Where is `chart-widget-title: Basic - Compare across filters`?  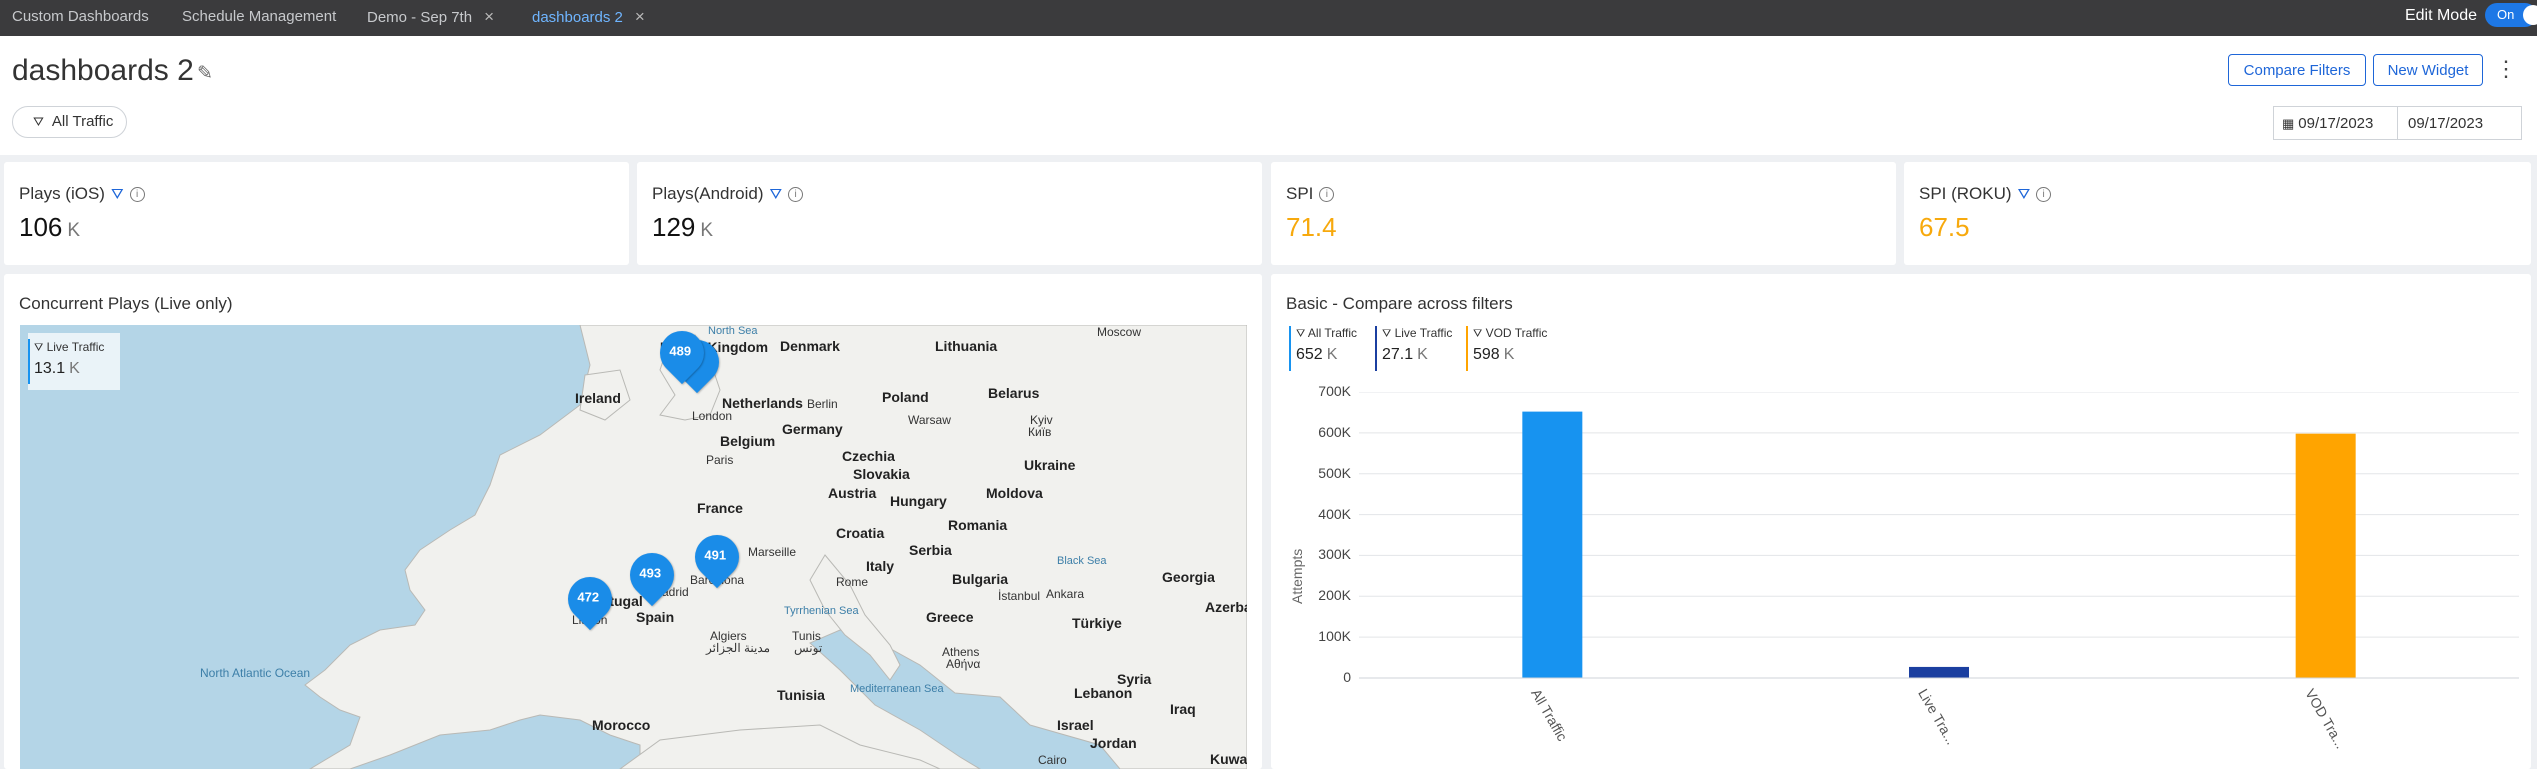
chart-widget-title: Basic - Compare across filters is located at coordinates (1399, 303).